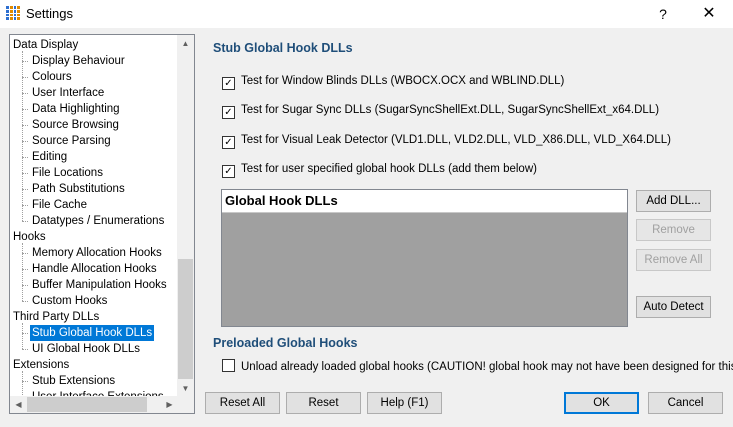  I want to click on cancel-button: Cancel, so click(685, 403).